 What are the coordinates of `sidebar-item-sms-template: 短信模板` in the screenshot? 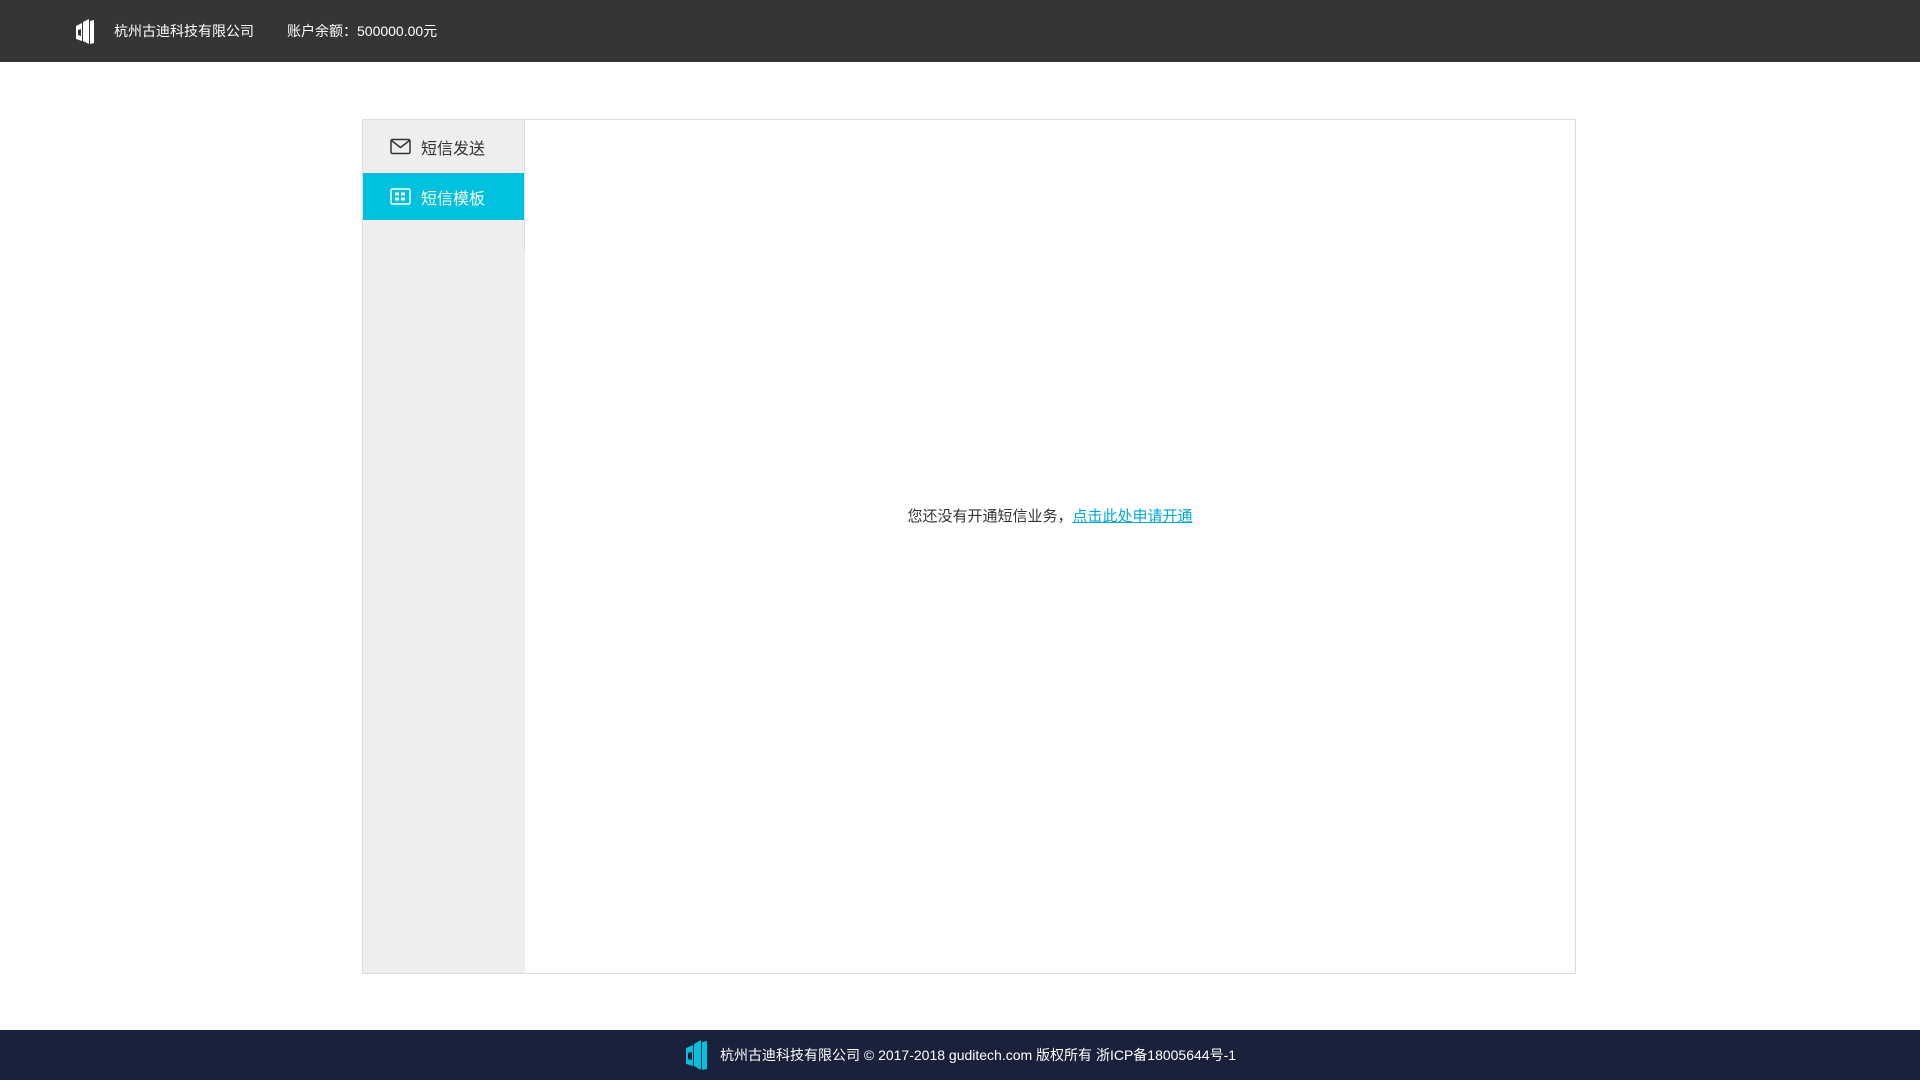 It's located at (444, 196).